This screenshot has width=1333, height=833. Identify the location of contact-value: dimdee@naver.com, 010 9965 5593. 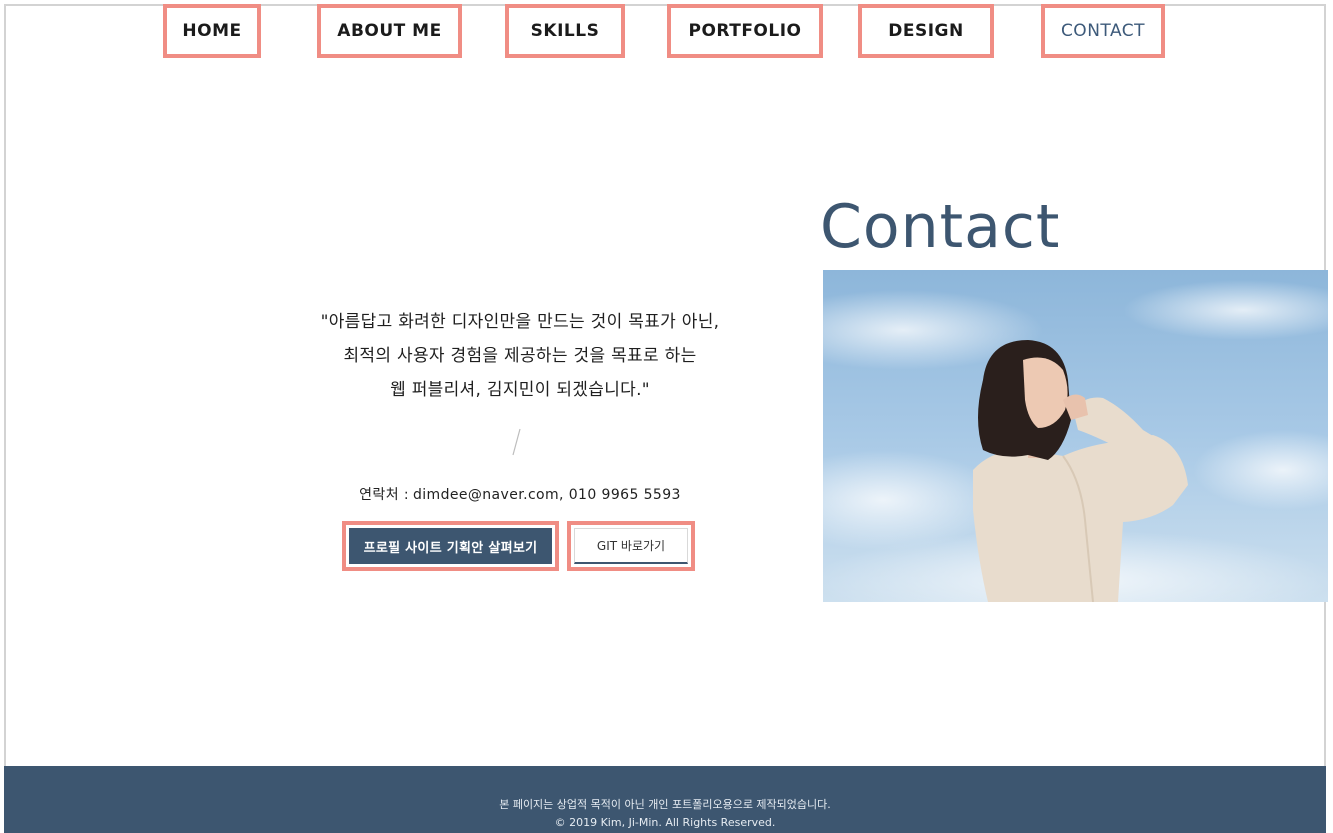
(546, 495).